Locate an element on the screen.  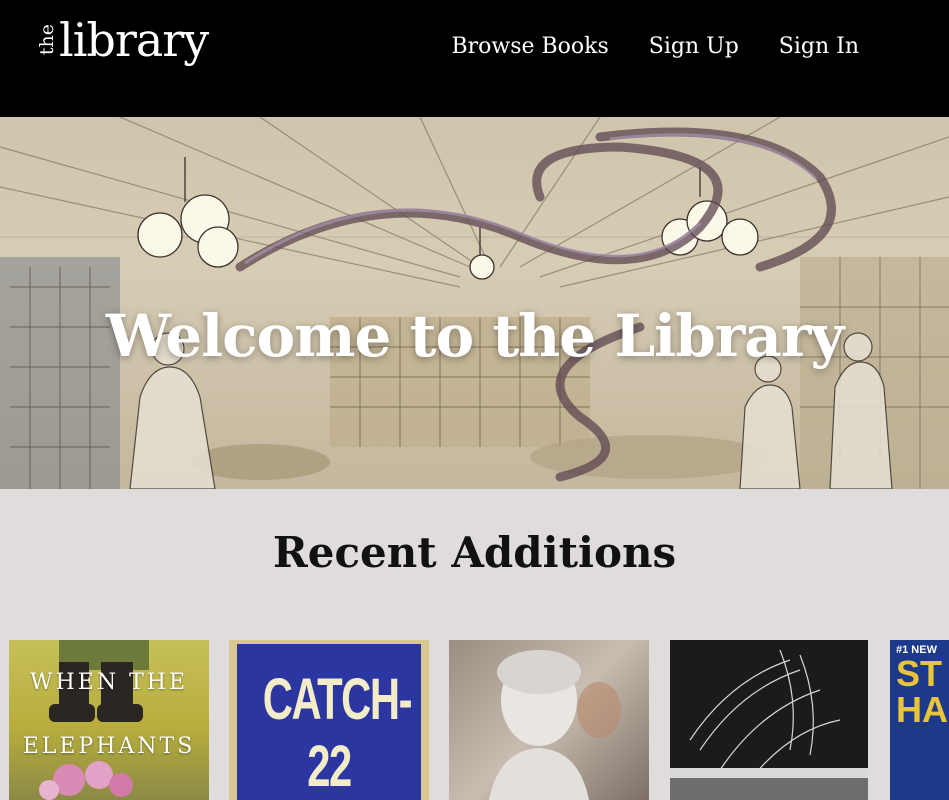
cover-line-2: ELEPHANTS is located at coordinates (109, 746).